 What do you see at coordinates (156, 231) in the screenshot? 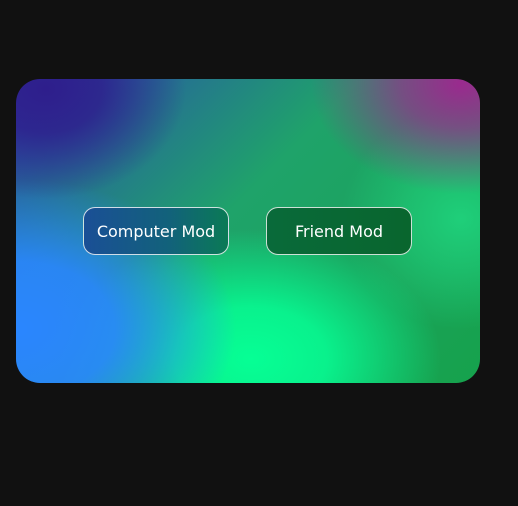
I see `computer-mode-button: Computer Mod` at bounding box center [156, 231].